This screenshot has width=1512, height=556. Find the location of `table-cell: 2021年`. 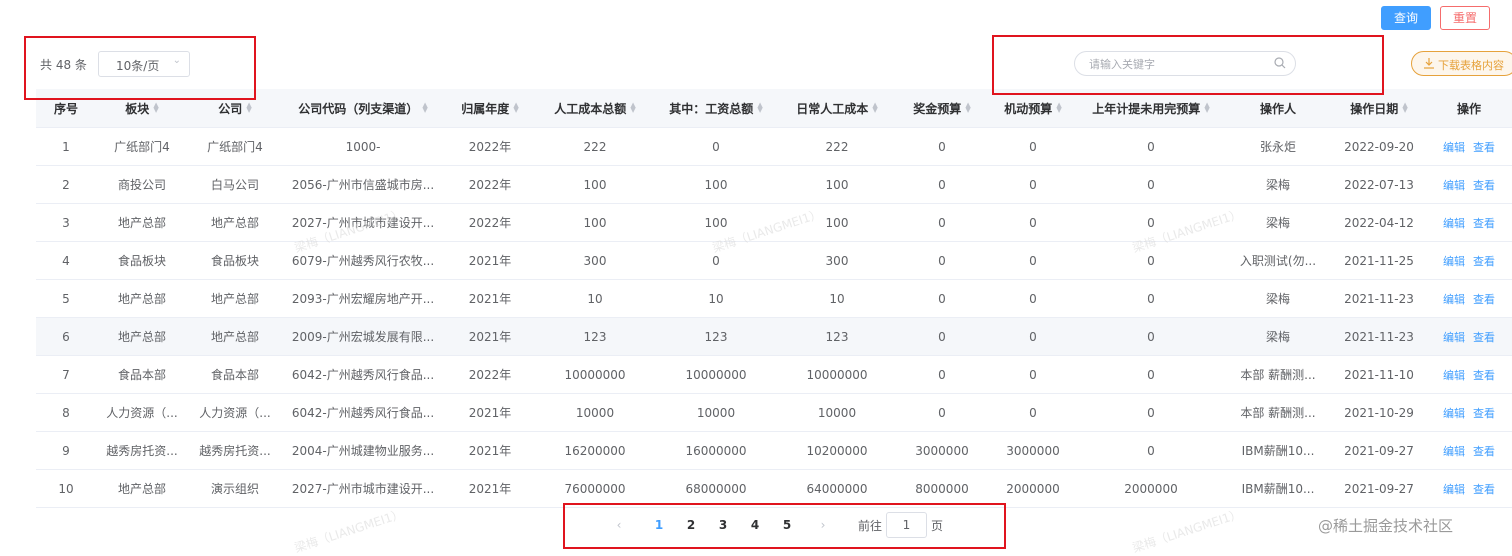

table-cell: 2021年 is located at coordinates (490, 337).